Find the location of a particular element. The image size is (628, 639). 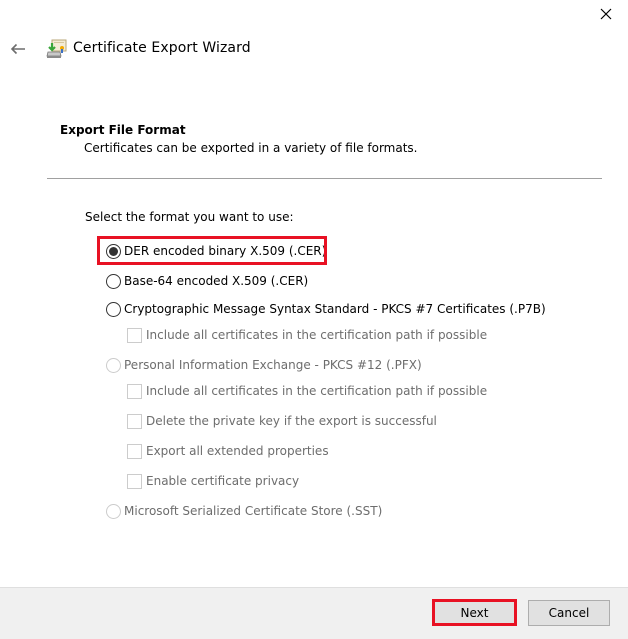

radio-button-checked is located at coordinates (113, 251).